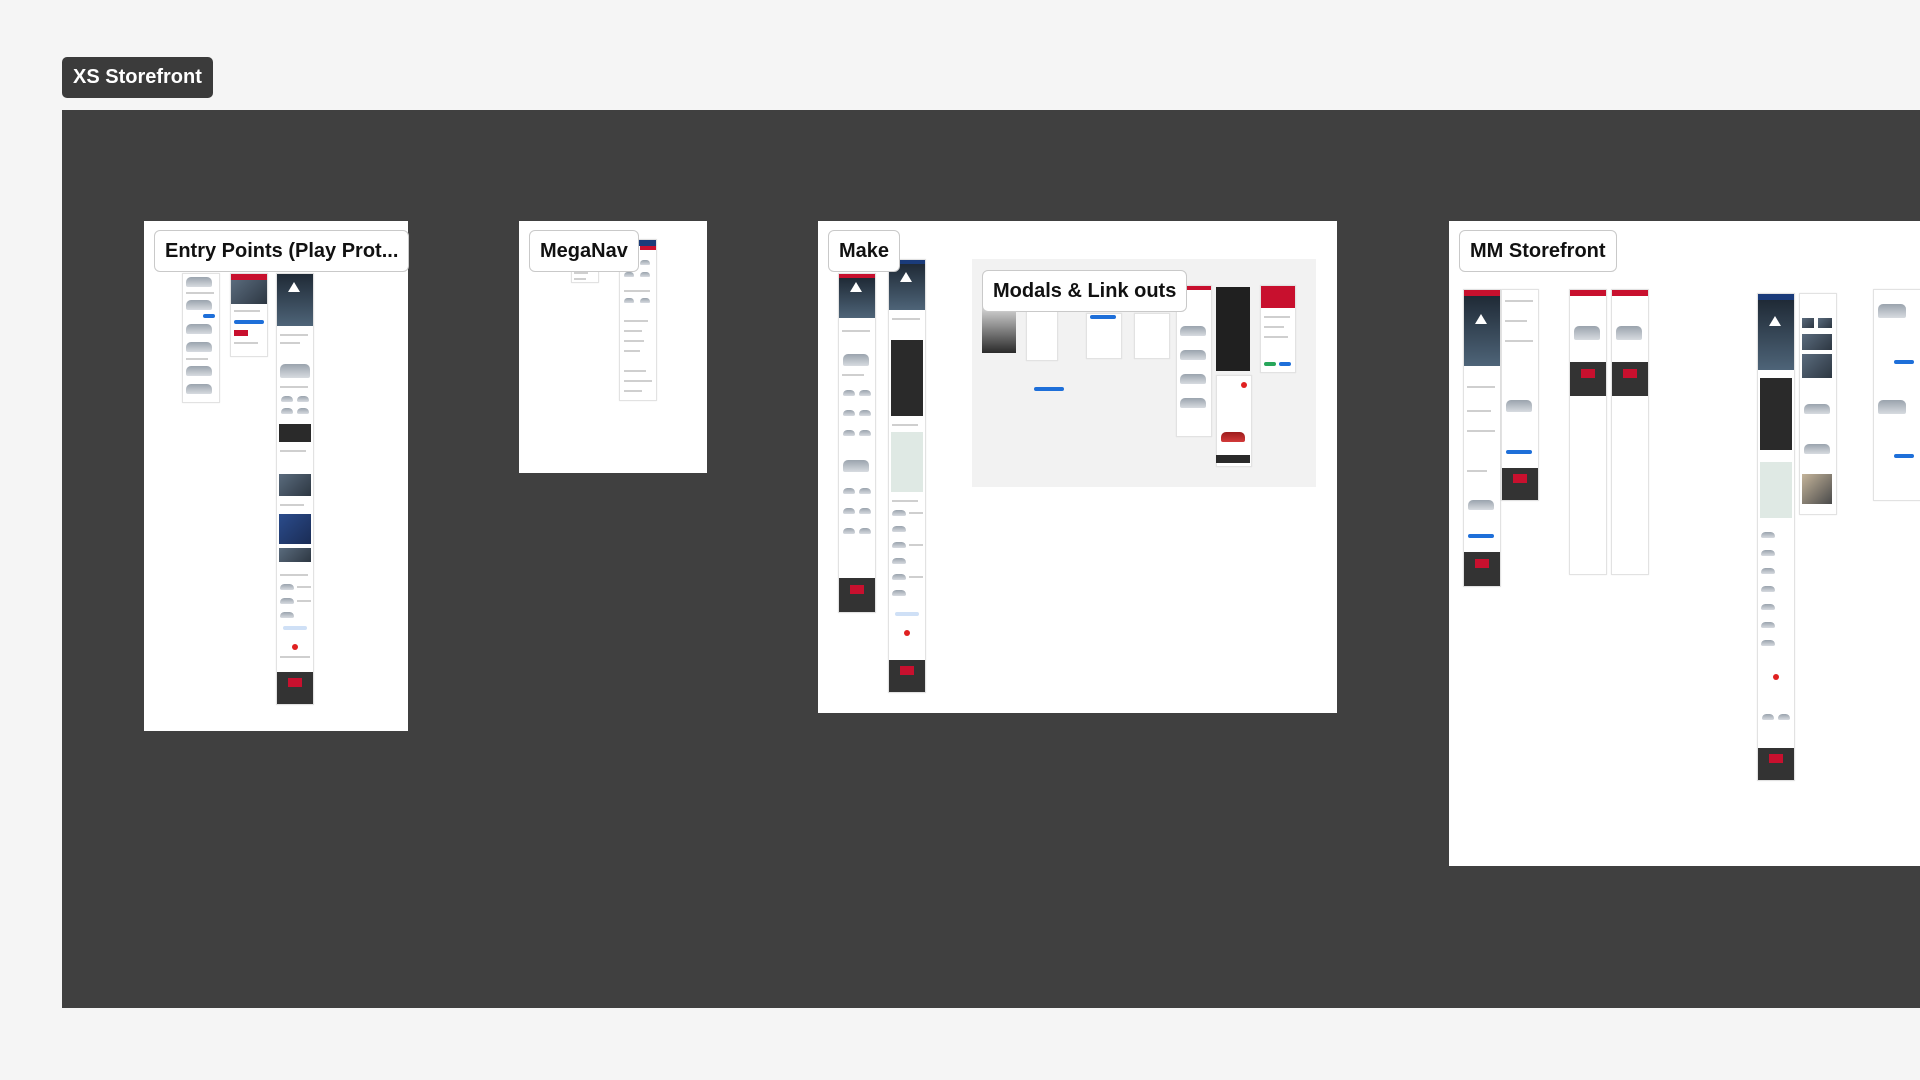 This screenshot has height=1080, width=1920. What do you see at coordinates (1684, 543) in the screenshot?
I see `frame-mm-storefront` at bounding box center [1684, 543].